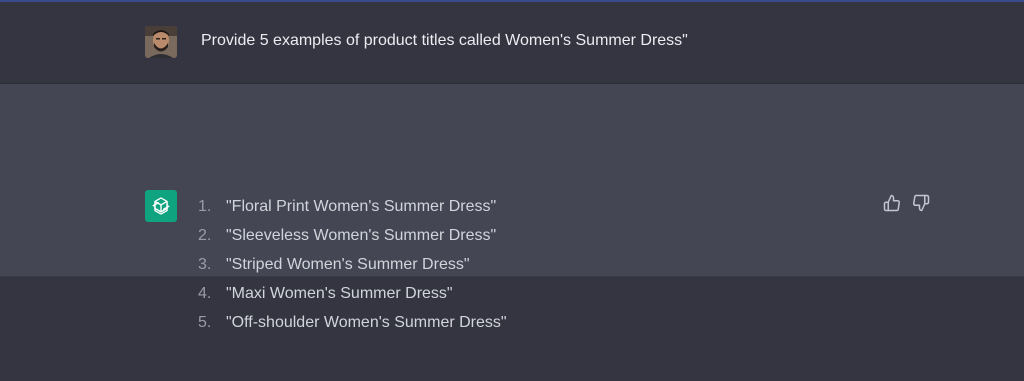  I want to click on list-number: 1., so click(205, 206).